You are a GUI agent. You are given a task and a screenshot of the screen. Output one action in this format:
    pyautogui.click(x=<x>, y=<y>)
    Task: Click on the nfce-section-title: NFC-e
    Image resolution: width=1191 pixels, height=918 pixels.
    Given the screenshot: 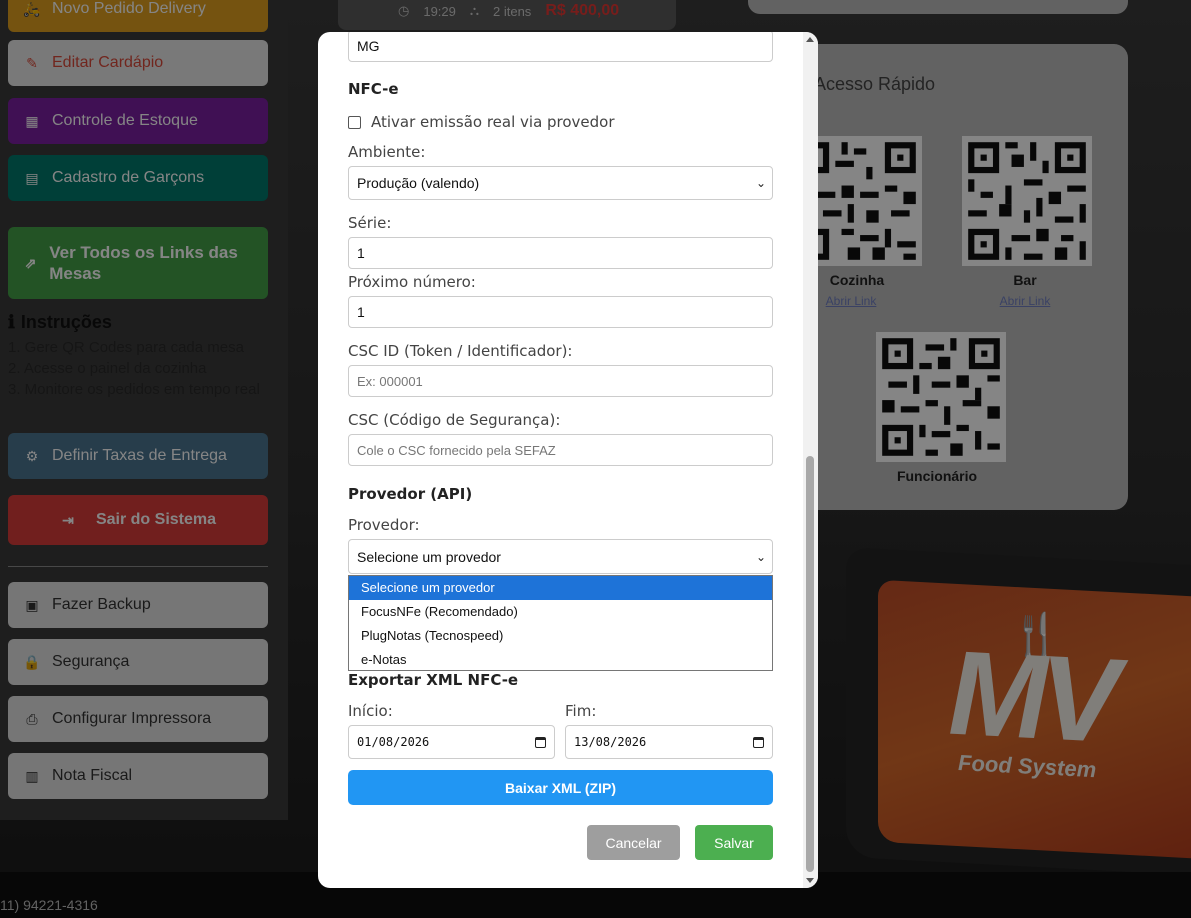 What is the action you would take?
    pyautogui.click(x=373, y=89)
    